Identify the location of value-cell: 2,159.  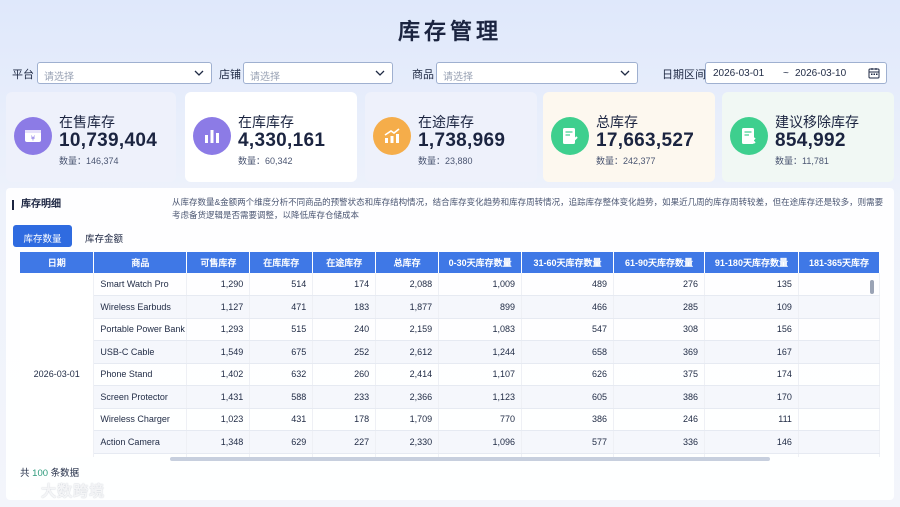
(407, 329).